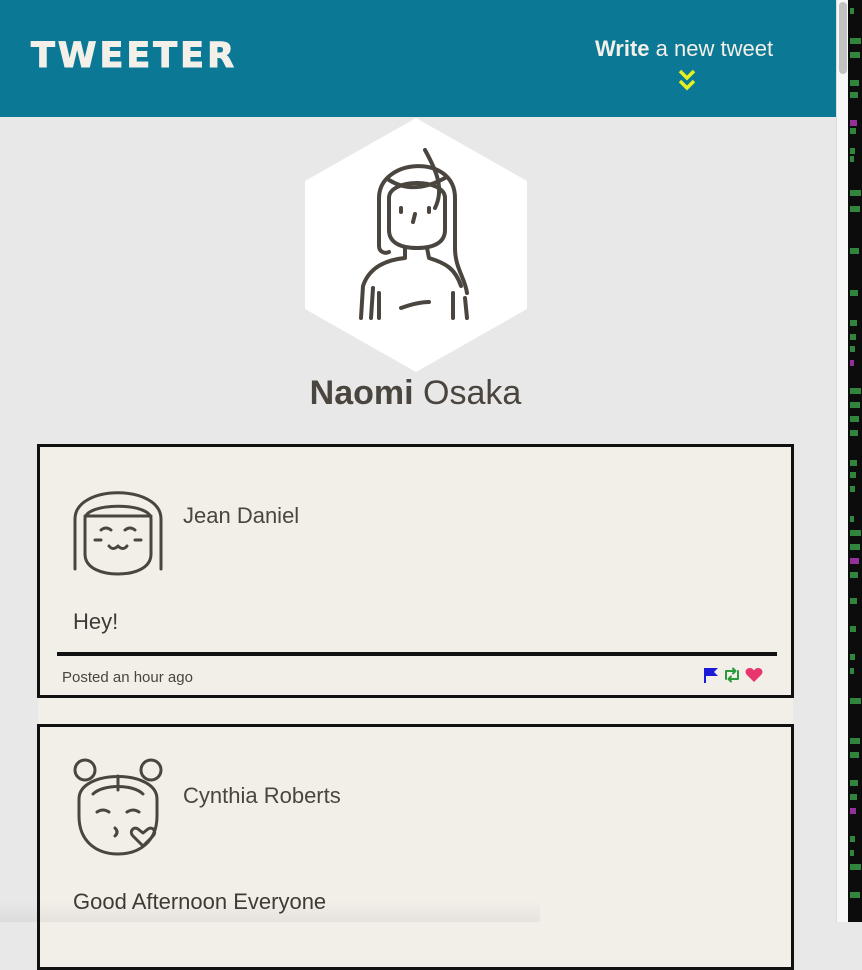 The width and height of the screenshot is (862, 970). Describe the element at coordinates (270, 911) in the screenshot. I see `bottom-shadow` at that location.